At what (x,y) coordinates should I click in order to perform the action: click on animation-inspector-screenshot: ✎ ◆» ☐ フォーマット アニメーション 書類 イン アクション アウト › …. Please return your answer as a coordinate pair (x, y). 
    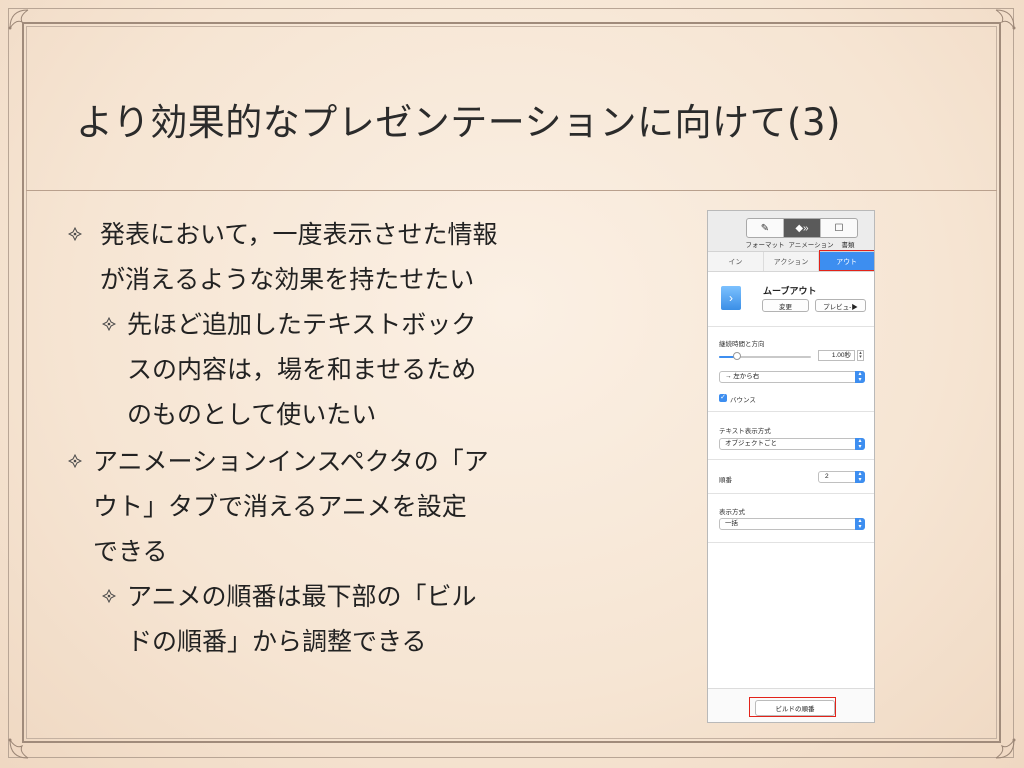
    Looking at the image, I should click on (791, 466).